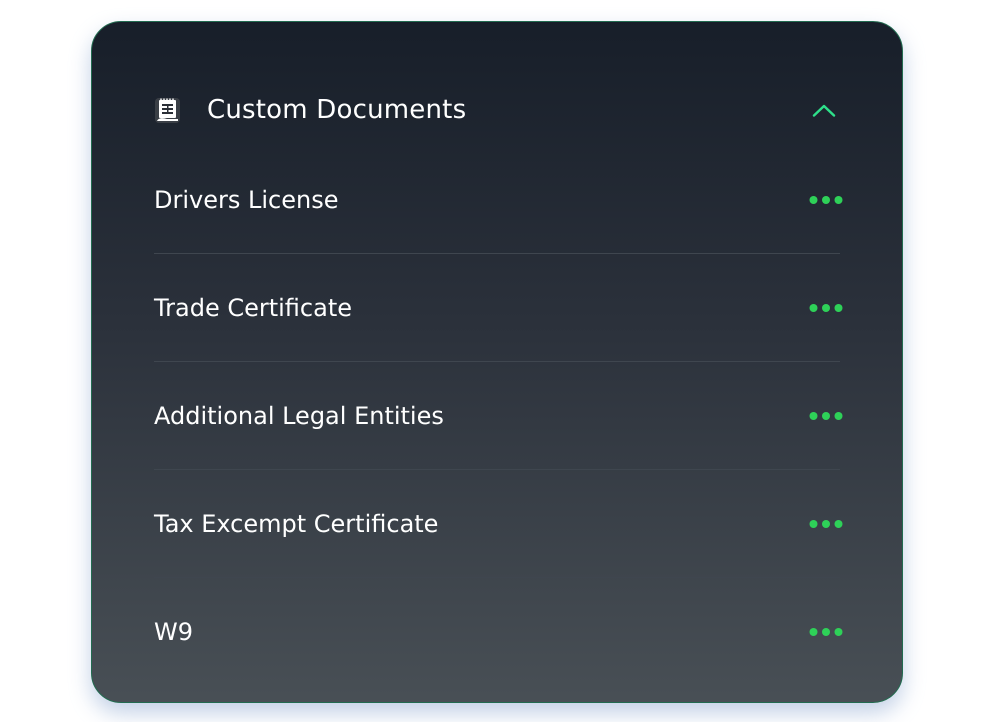 The width and height of the screenshot is (994, 722). Describe the element at coordinates (253, 308) in the screenshot. I see `document-name: Trade Certificate` at that location.